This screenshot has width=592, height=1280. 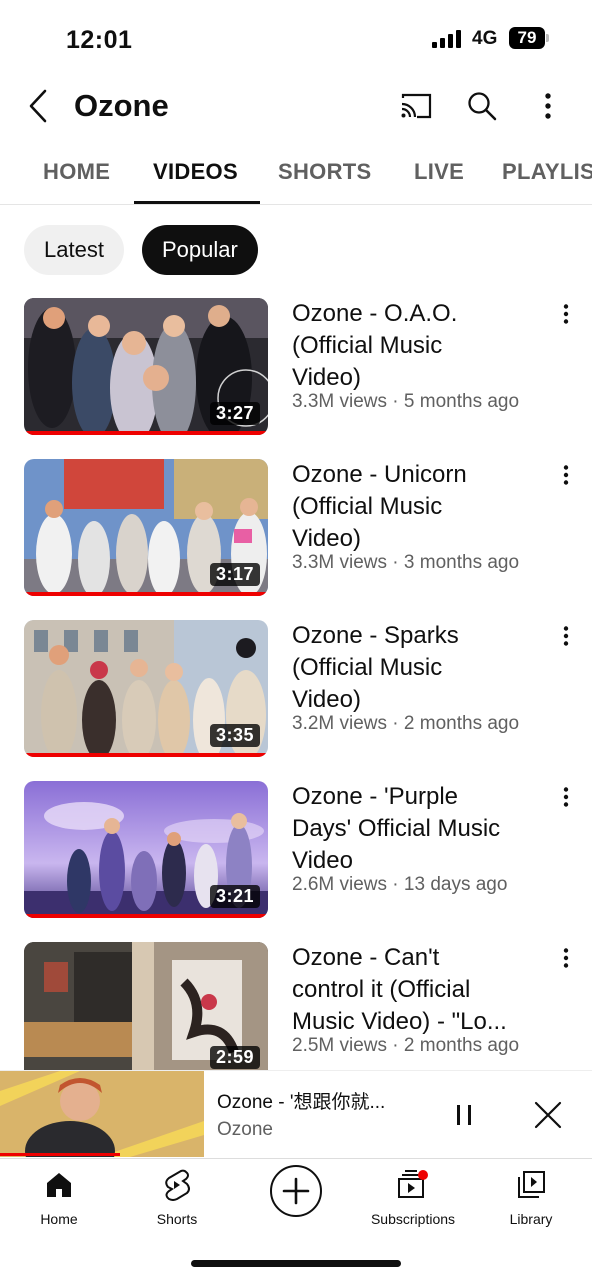 What do you see at coordinates (375, 635) in the screenshot?
I see `video-title-line: Ozone - Sparks` at bounding box center [375, 635].